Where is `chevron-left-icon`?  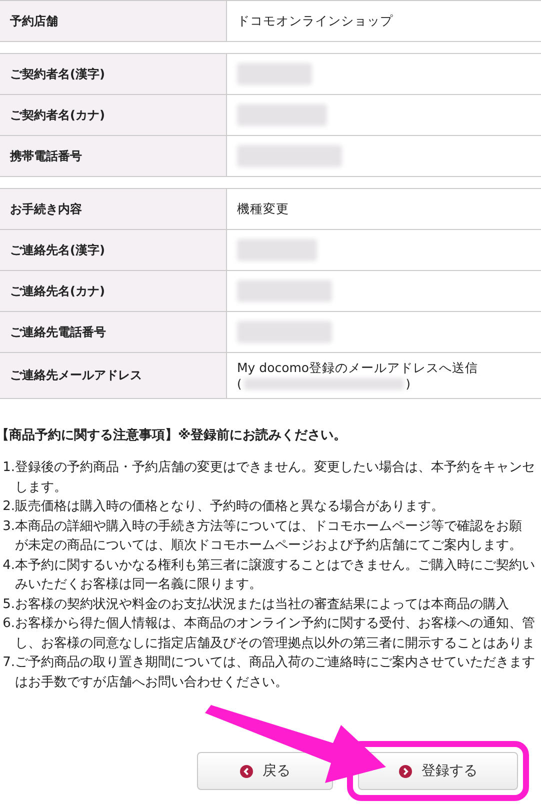 chevron-left-icon is located at coordinates (246, 771).